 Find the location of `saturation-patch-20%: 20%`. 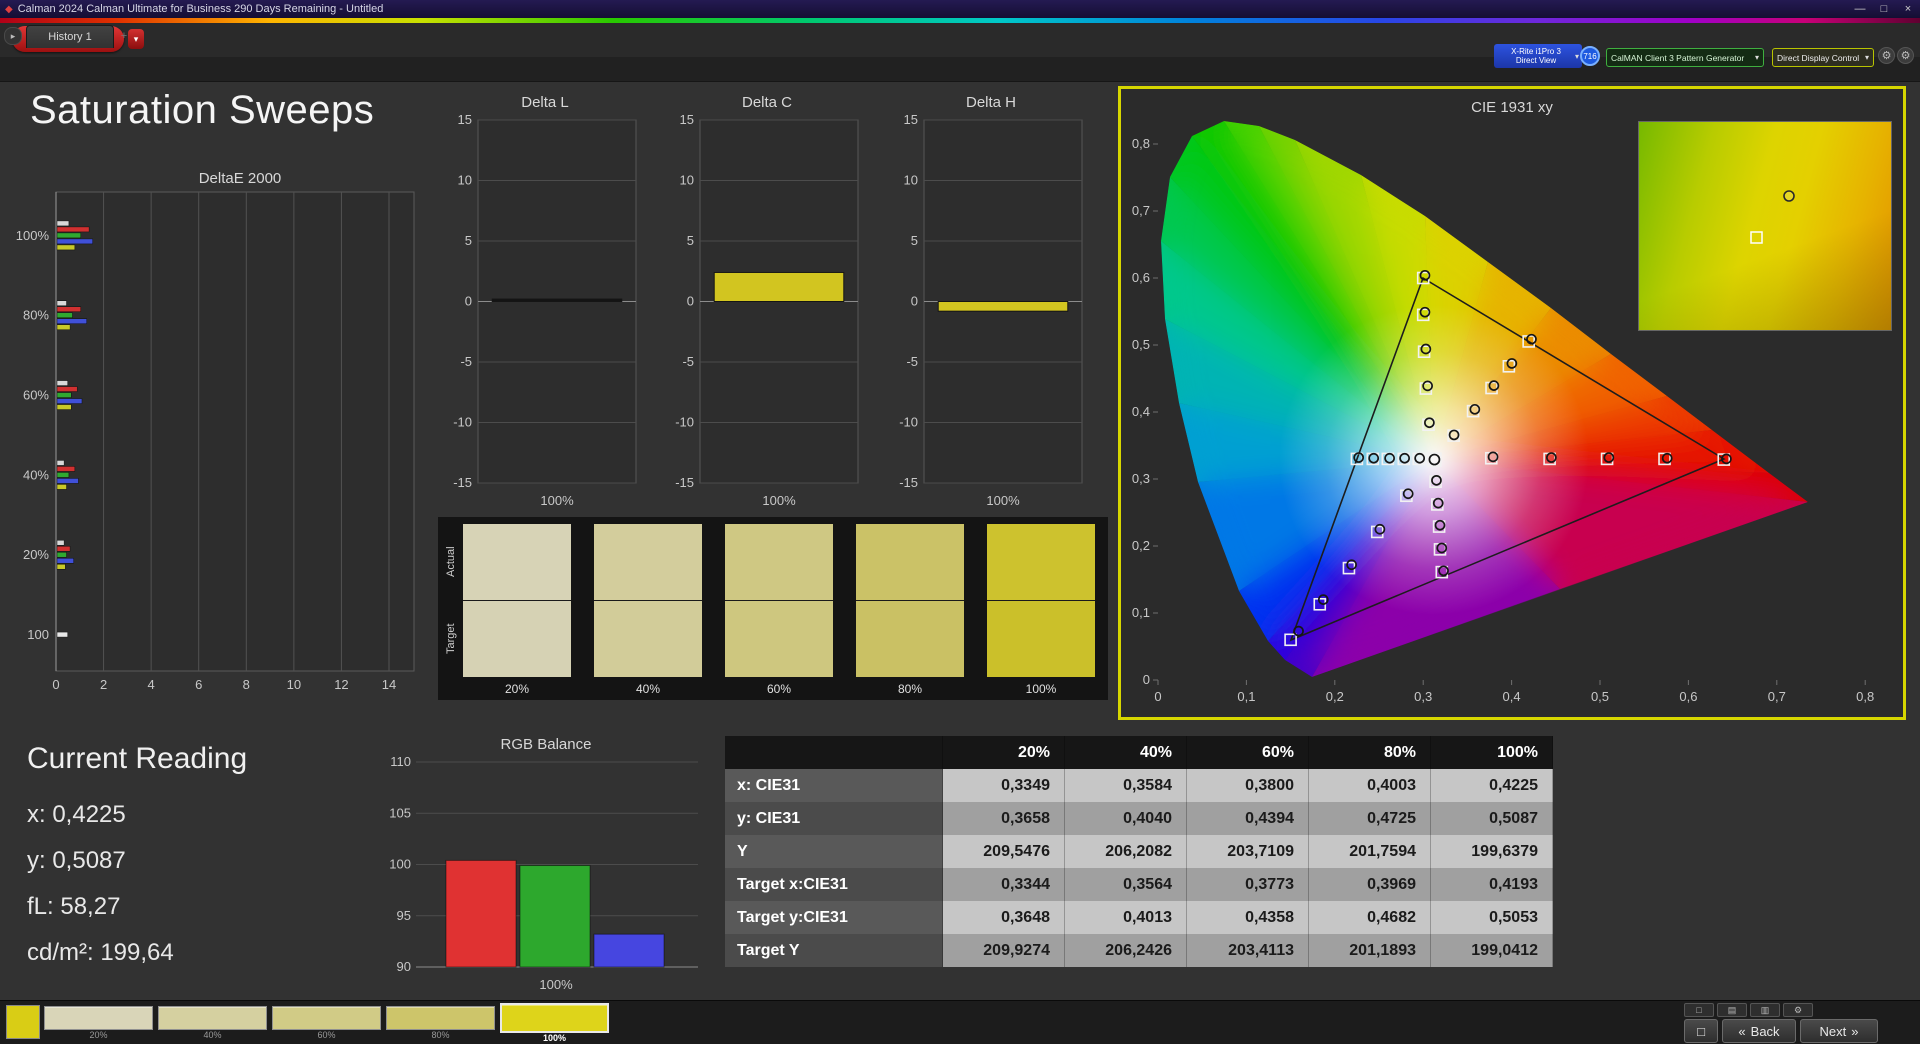

saturation-patch-20%: 20% is located at coordinates (98, 1023).